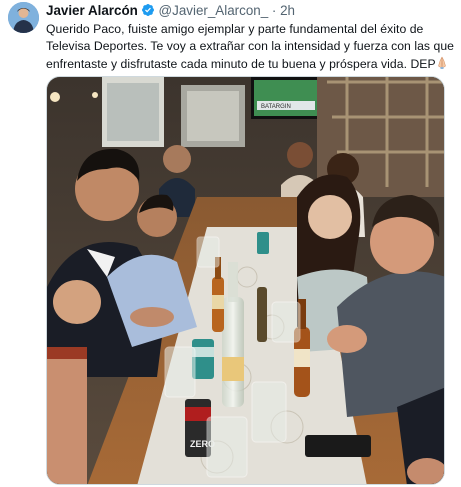  I want to click on user-avatar-icon, so click(23, 17).